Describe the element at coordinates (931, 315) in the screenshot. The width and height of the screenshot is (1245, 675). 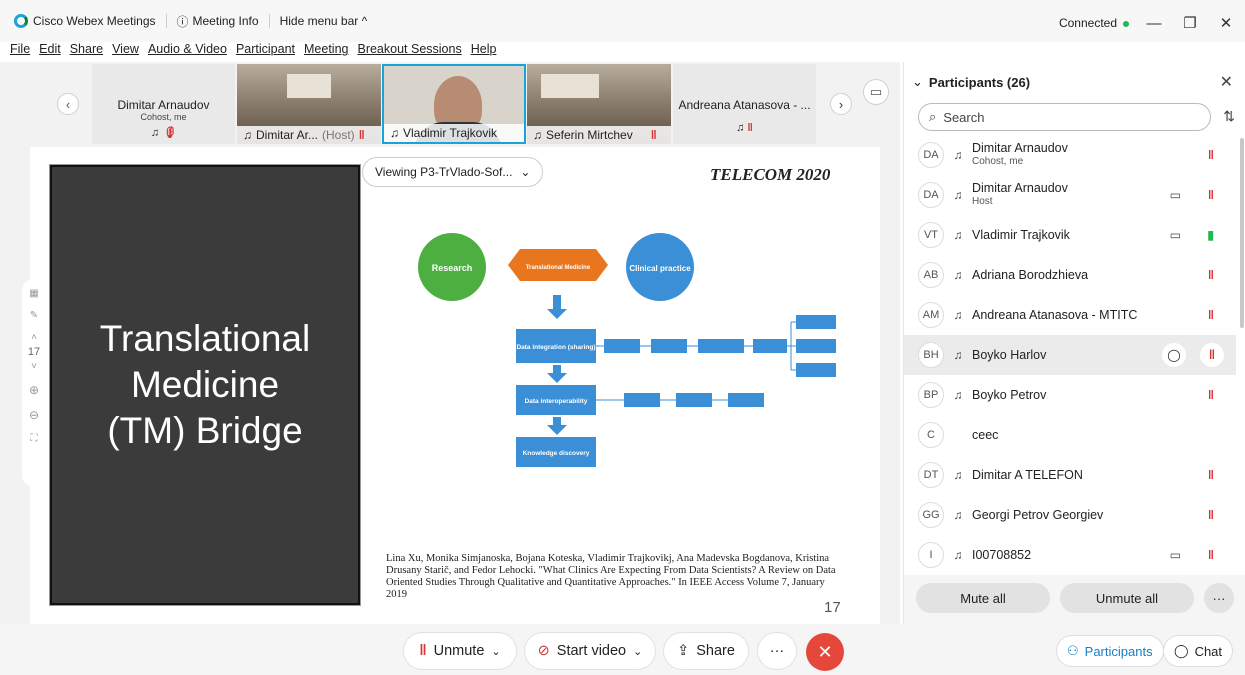
I see `avatar: AM` at that location.